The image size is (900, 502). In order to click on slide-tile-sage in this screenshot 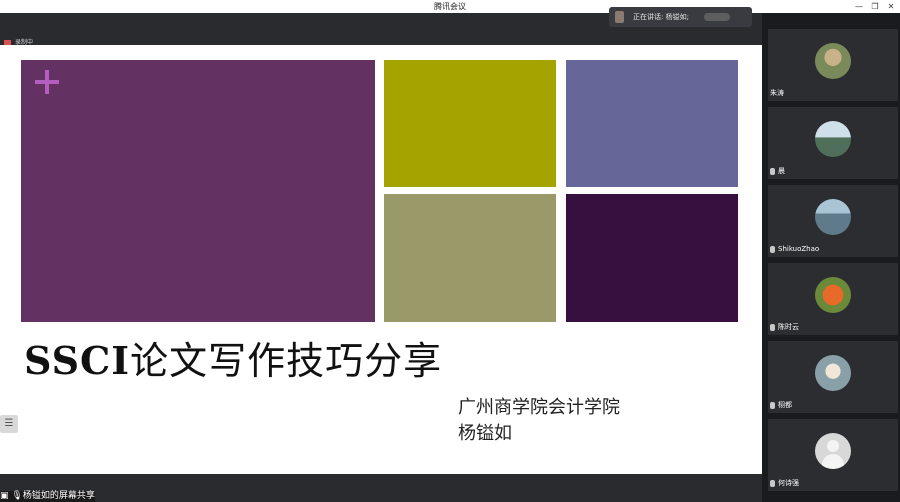, I will do `click(470, 258)`.